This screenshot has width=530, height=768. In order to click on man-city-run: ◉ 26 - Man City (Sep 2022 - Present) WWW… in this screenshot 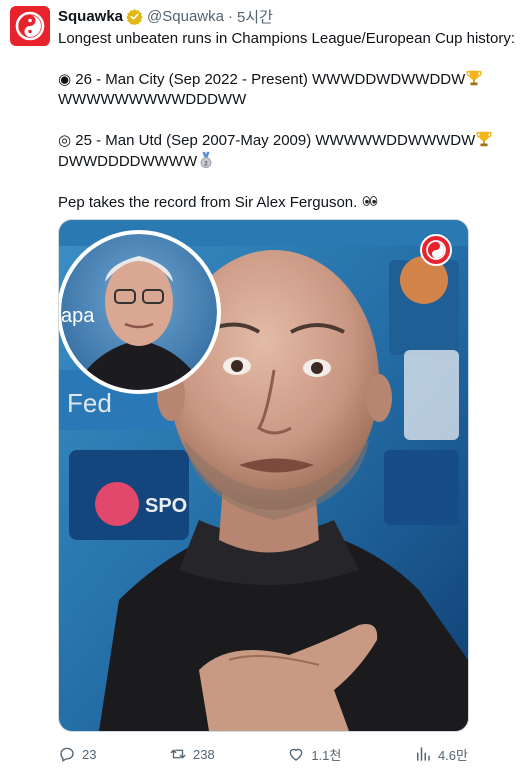, I will do `click(262, 79)`.